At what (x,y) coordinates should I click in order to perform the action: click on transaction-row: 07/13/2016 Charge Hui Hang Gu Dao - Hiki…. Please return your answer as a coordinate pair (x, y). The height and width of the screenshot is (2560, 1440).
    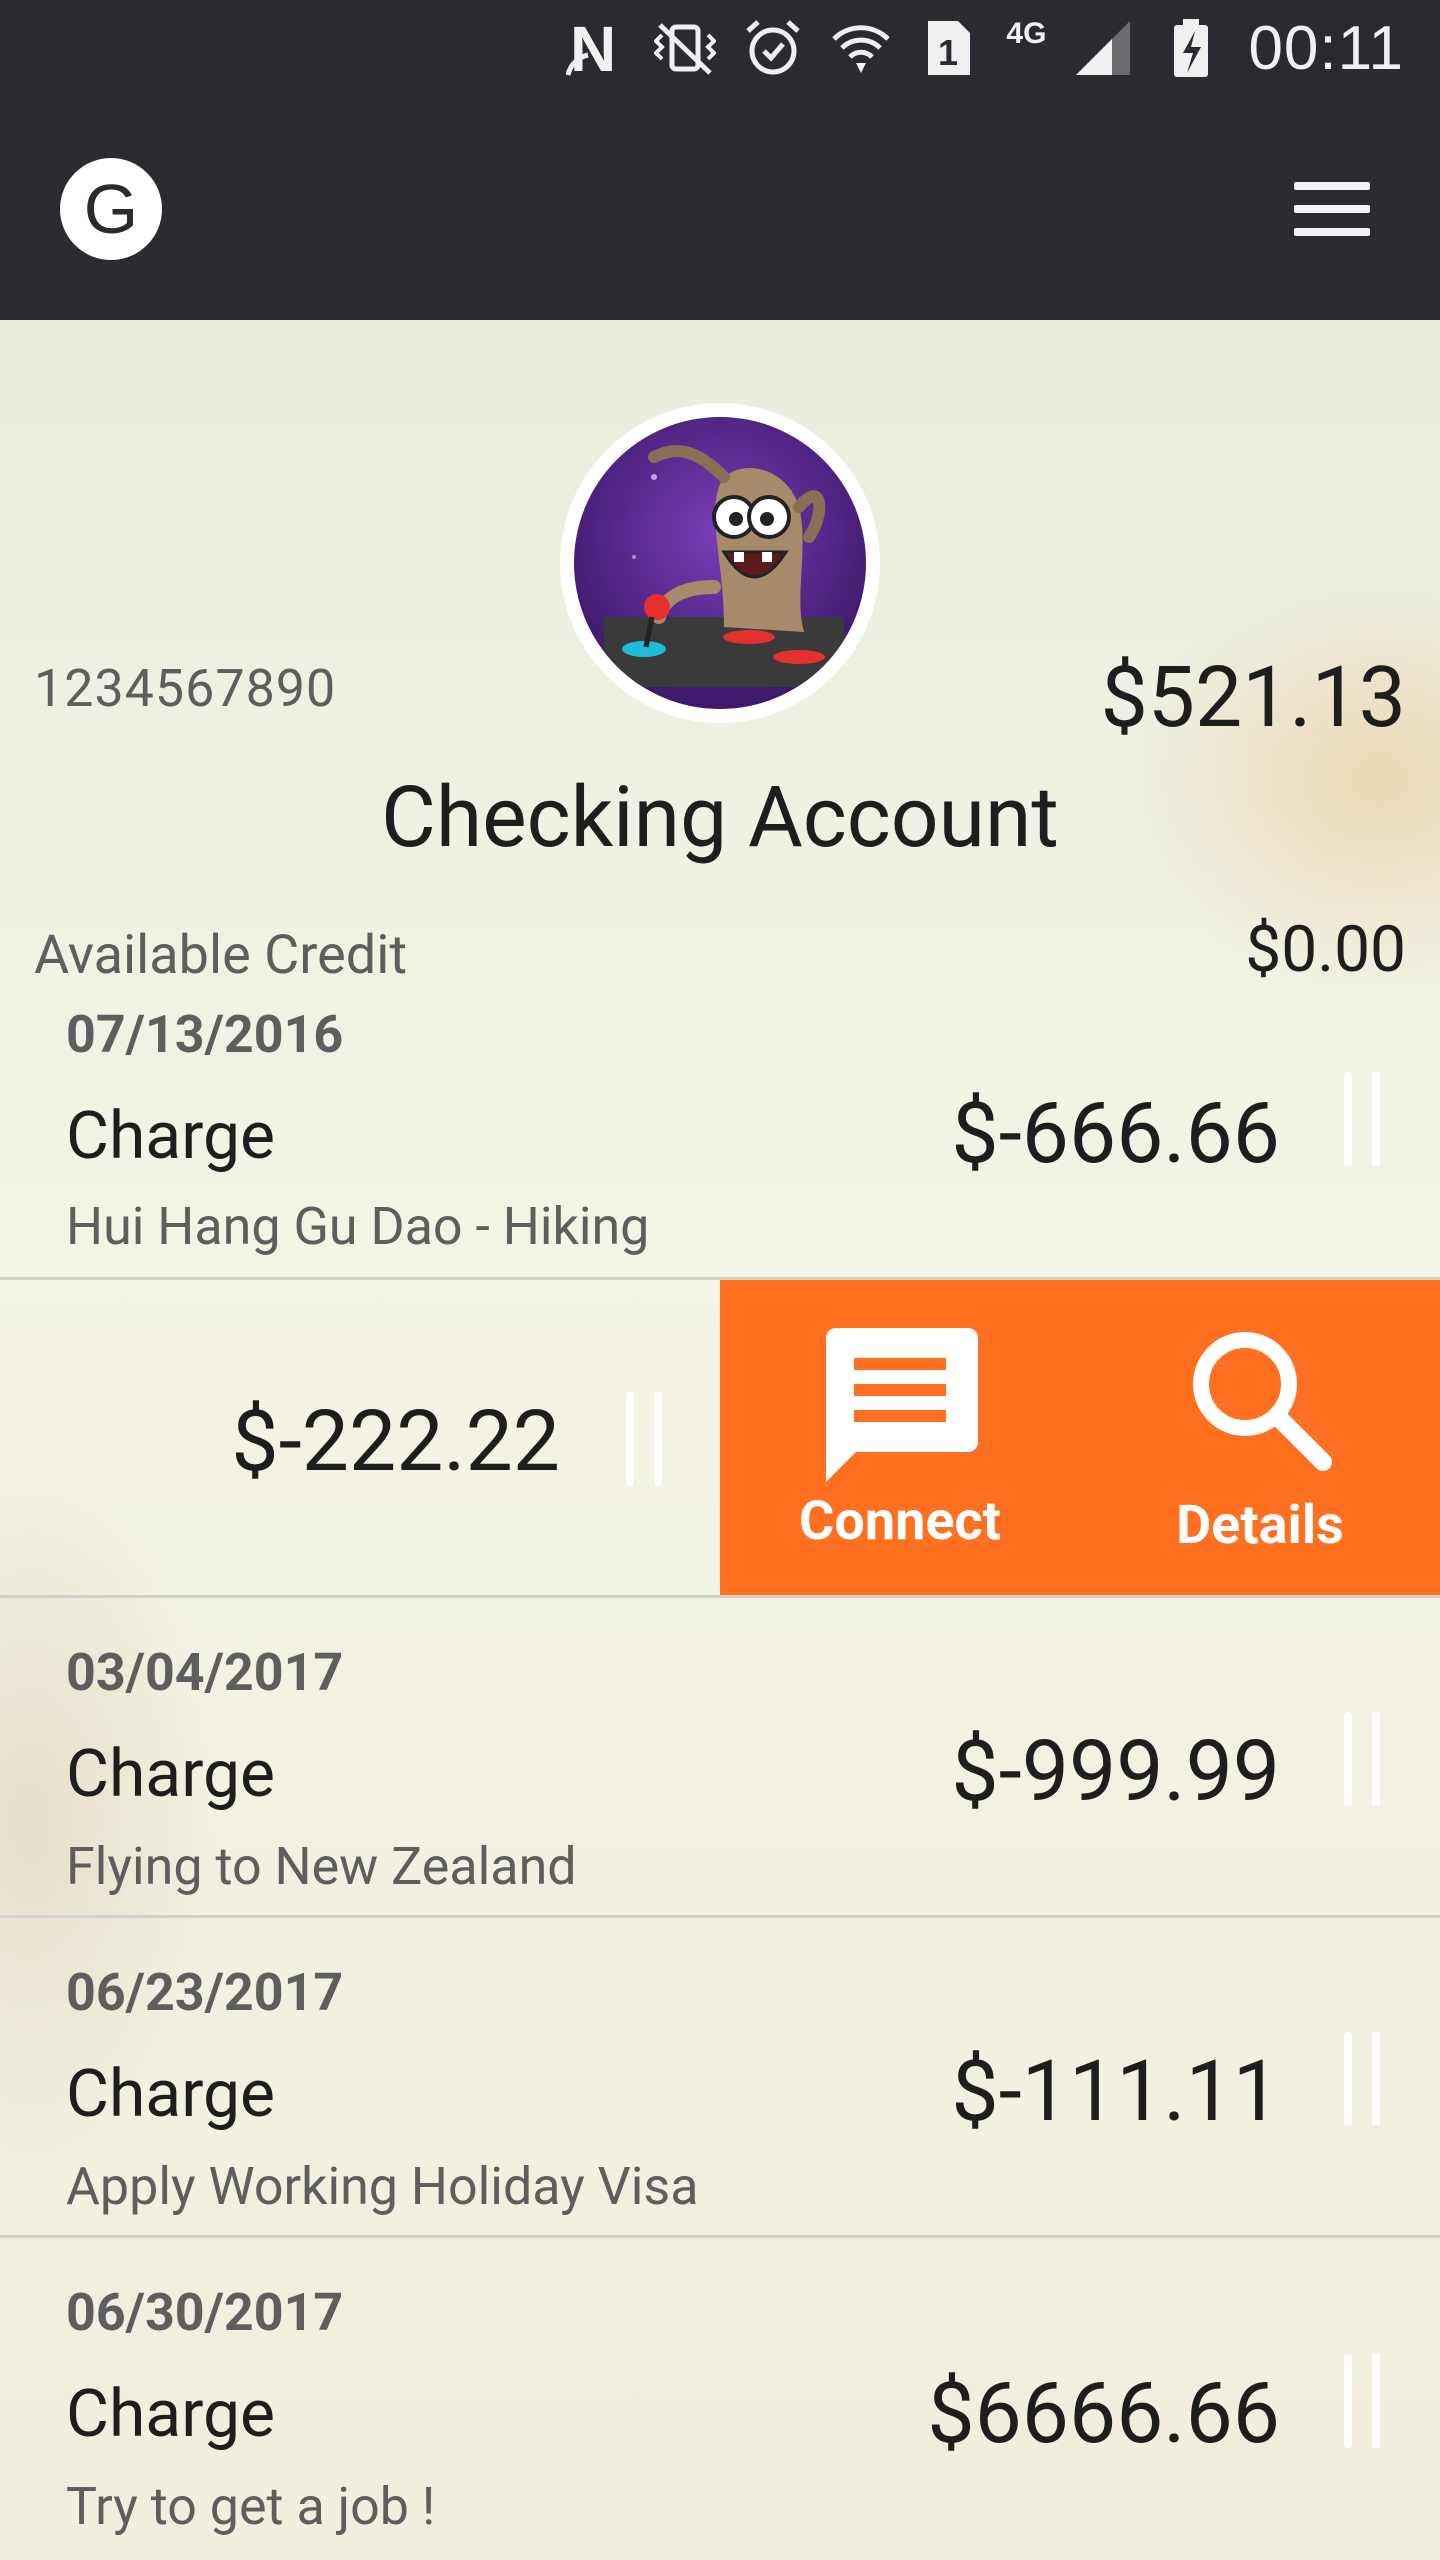
    Looking at the image, I should click on (720, 1130).